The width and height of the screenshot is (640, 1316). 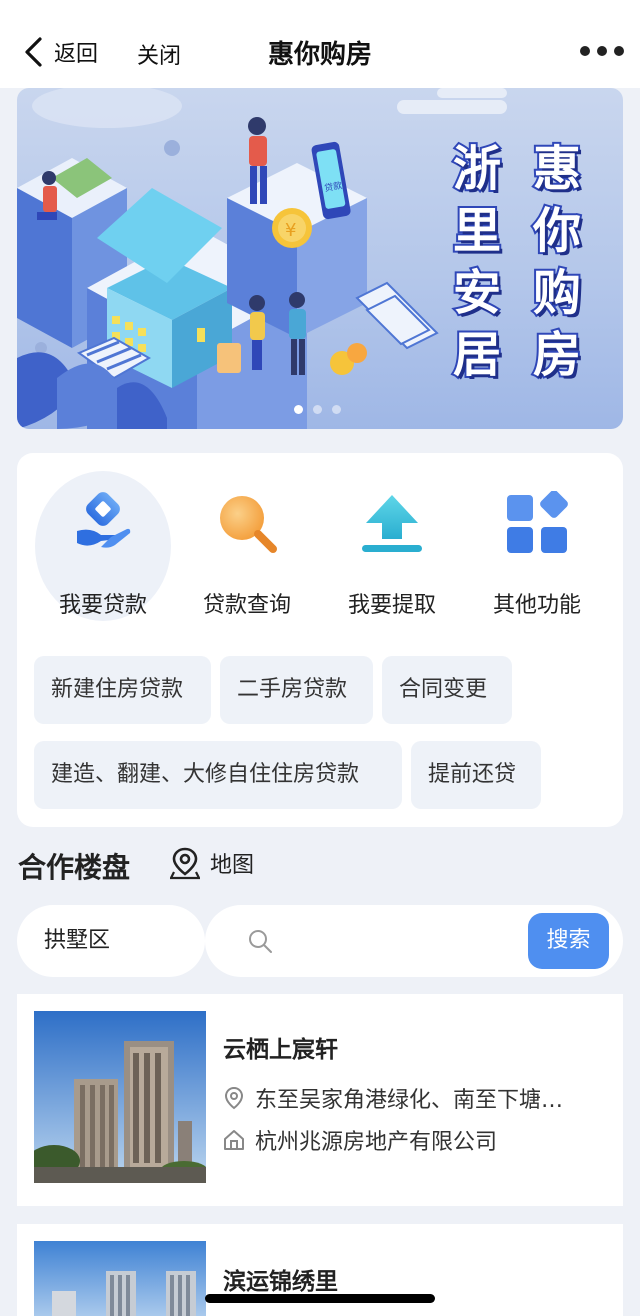 What do you see at coordinates (111, 941) in the screenshot?
I see `district-selector: 拱墅区` at bounding box center [111, 941].